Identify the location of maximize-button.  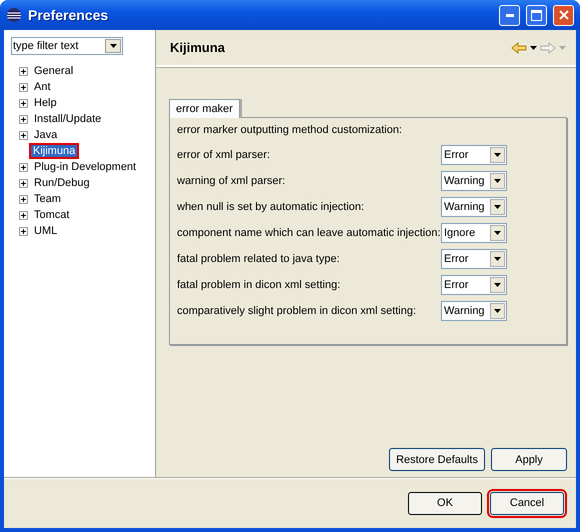
(536, 15).